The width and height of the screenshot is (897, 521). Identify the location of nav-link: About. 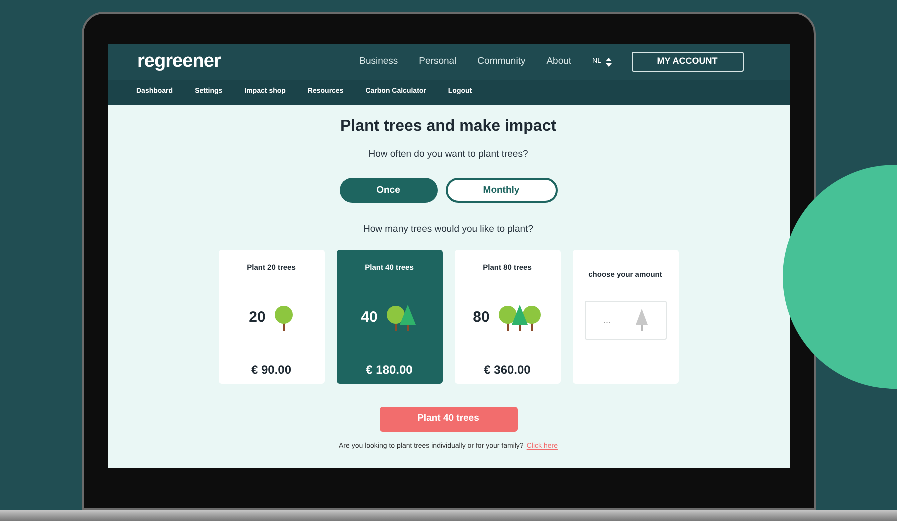
(559, 62).